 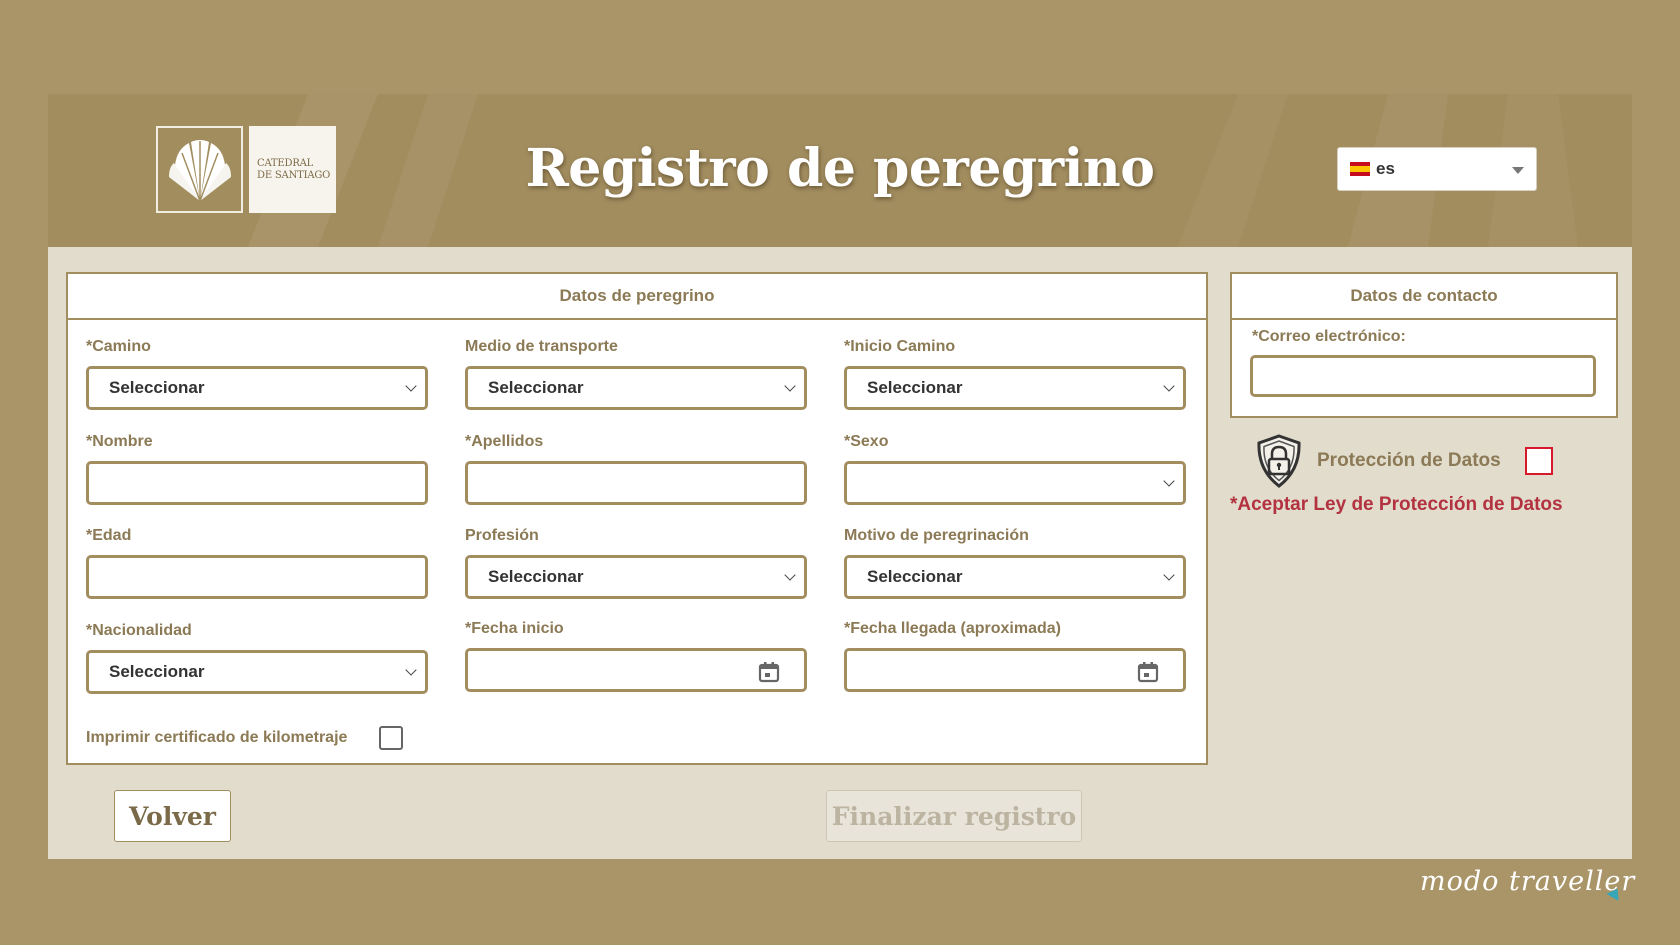 What do you see at coordinates (536, 576) in the screenshot?
I see `profesion-value: Seleccionar` at bounding box center [536, 576].